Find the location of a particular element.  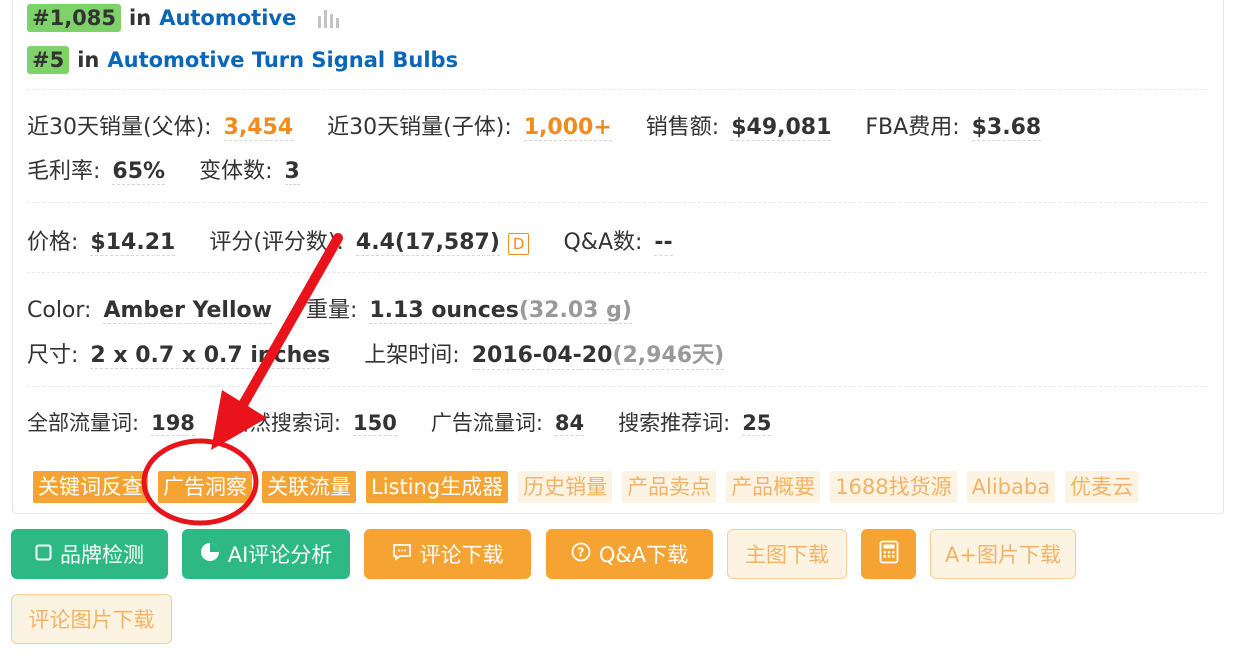

child-sales-value: 1,000+ is located at coordinates (567, 128).